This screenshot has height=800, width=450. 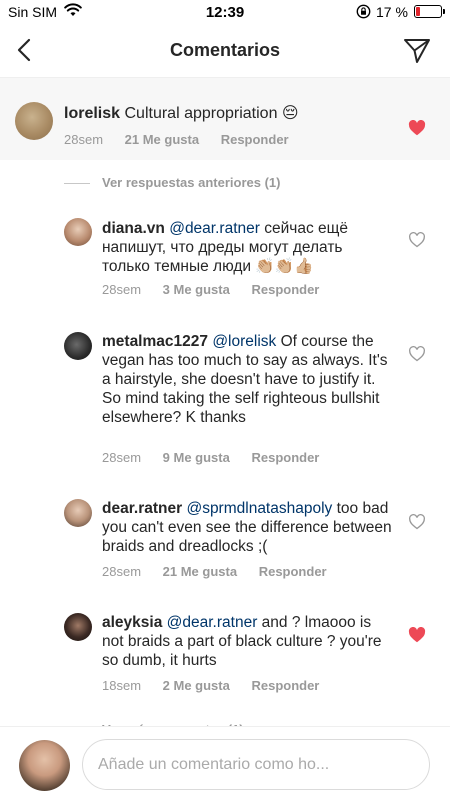 I want to click on comment-composer, so click(x=225, y=763).